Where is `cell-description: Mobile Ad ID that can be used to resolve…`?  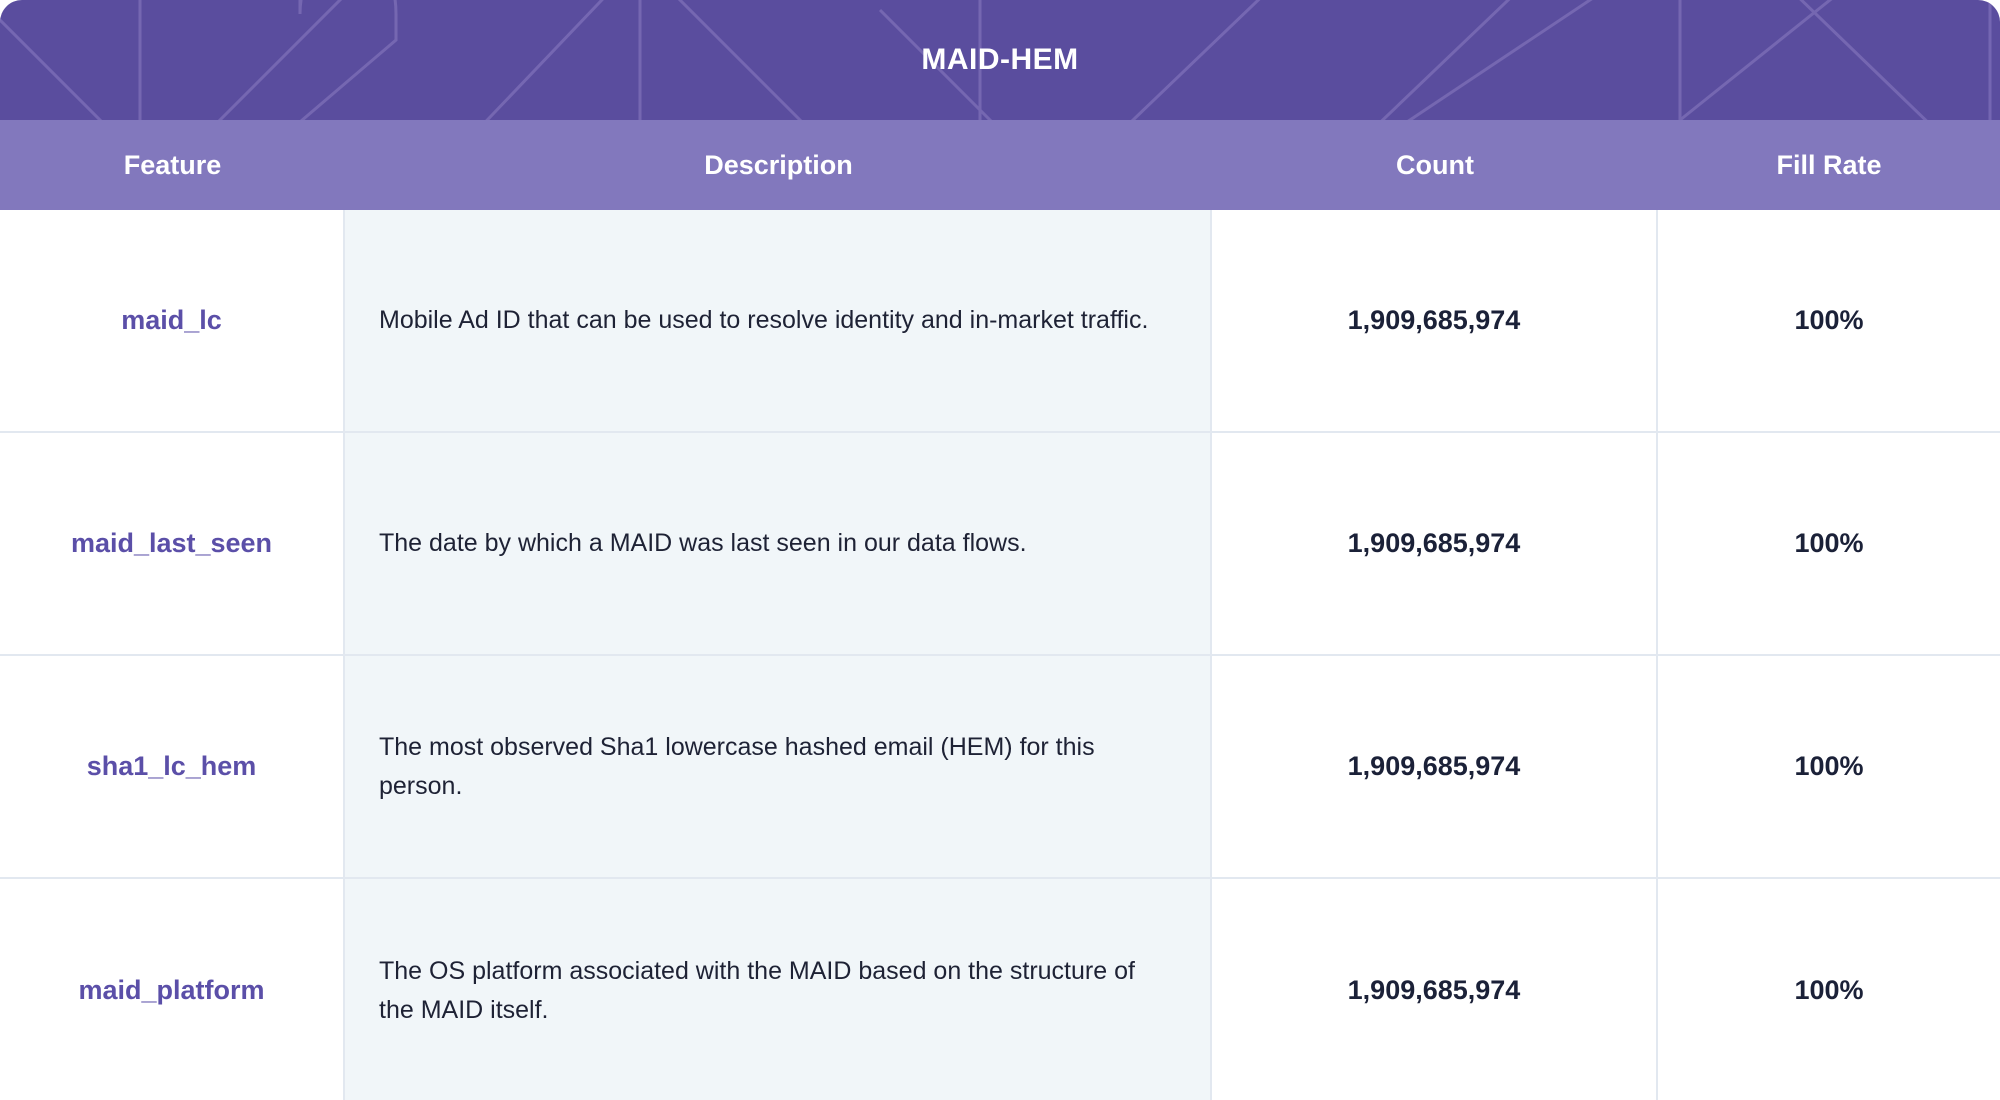 cell-description: Mobile Ad ID that can be used to resolve… is located at coordinates (778, 320).